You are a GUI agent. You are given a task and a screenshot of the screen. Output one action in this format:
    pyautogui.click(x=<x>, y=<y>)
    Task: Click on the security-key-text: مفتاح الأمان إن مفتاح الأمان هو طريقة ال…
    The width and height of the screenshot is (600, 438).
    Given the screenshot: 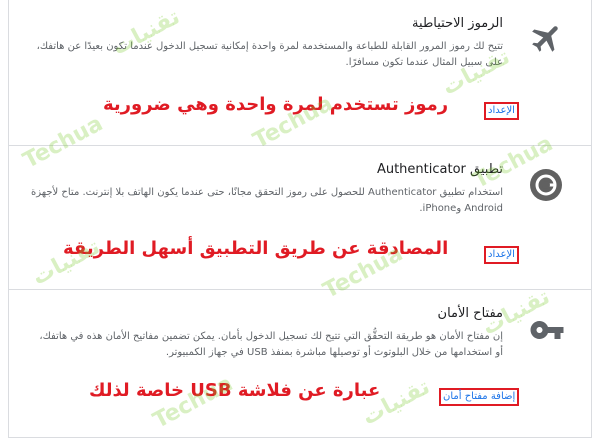 What is the action you would take?
    pyautogui.click(x=267, y=333)
    